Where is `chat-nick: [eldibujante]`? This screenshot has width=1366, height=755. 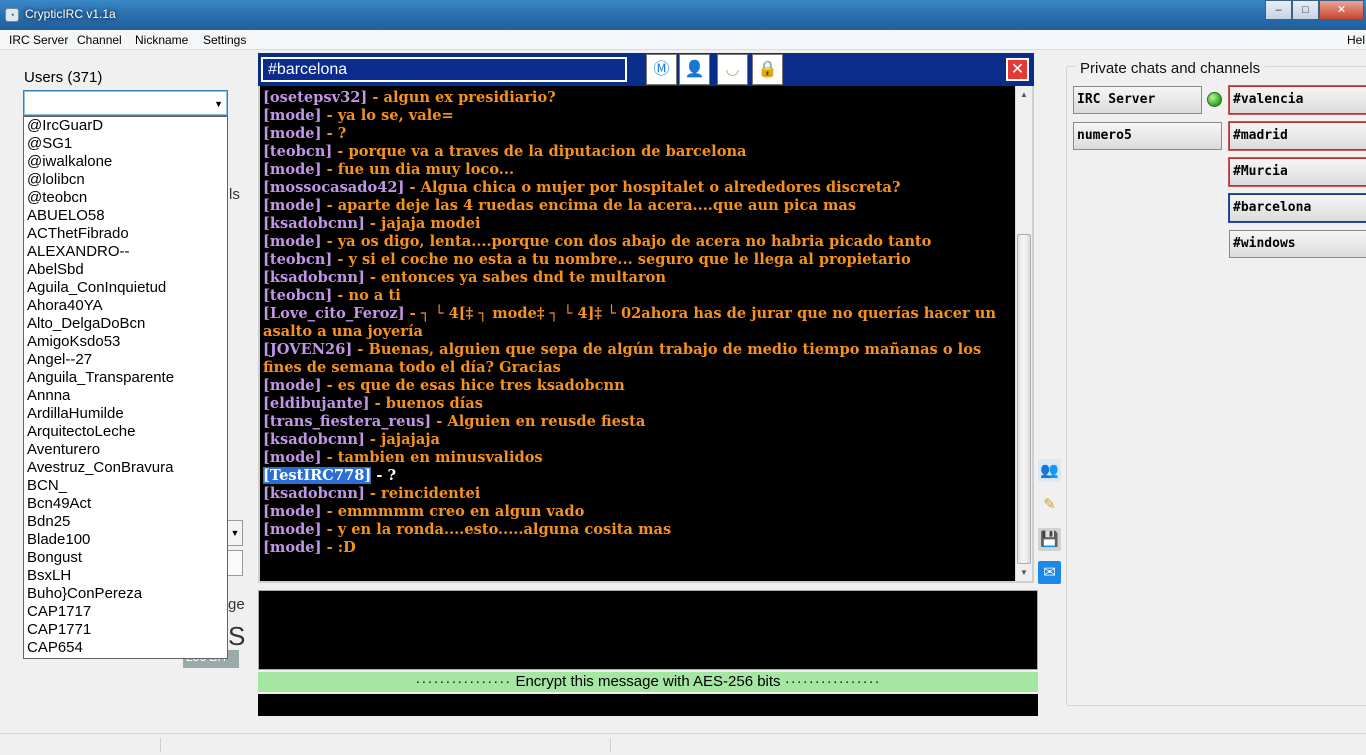
chat-nick: [eldibujante] is located at coordinates (316, 403).